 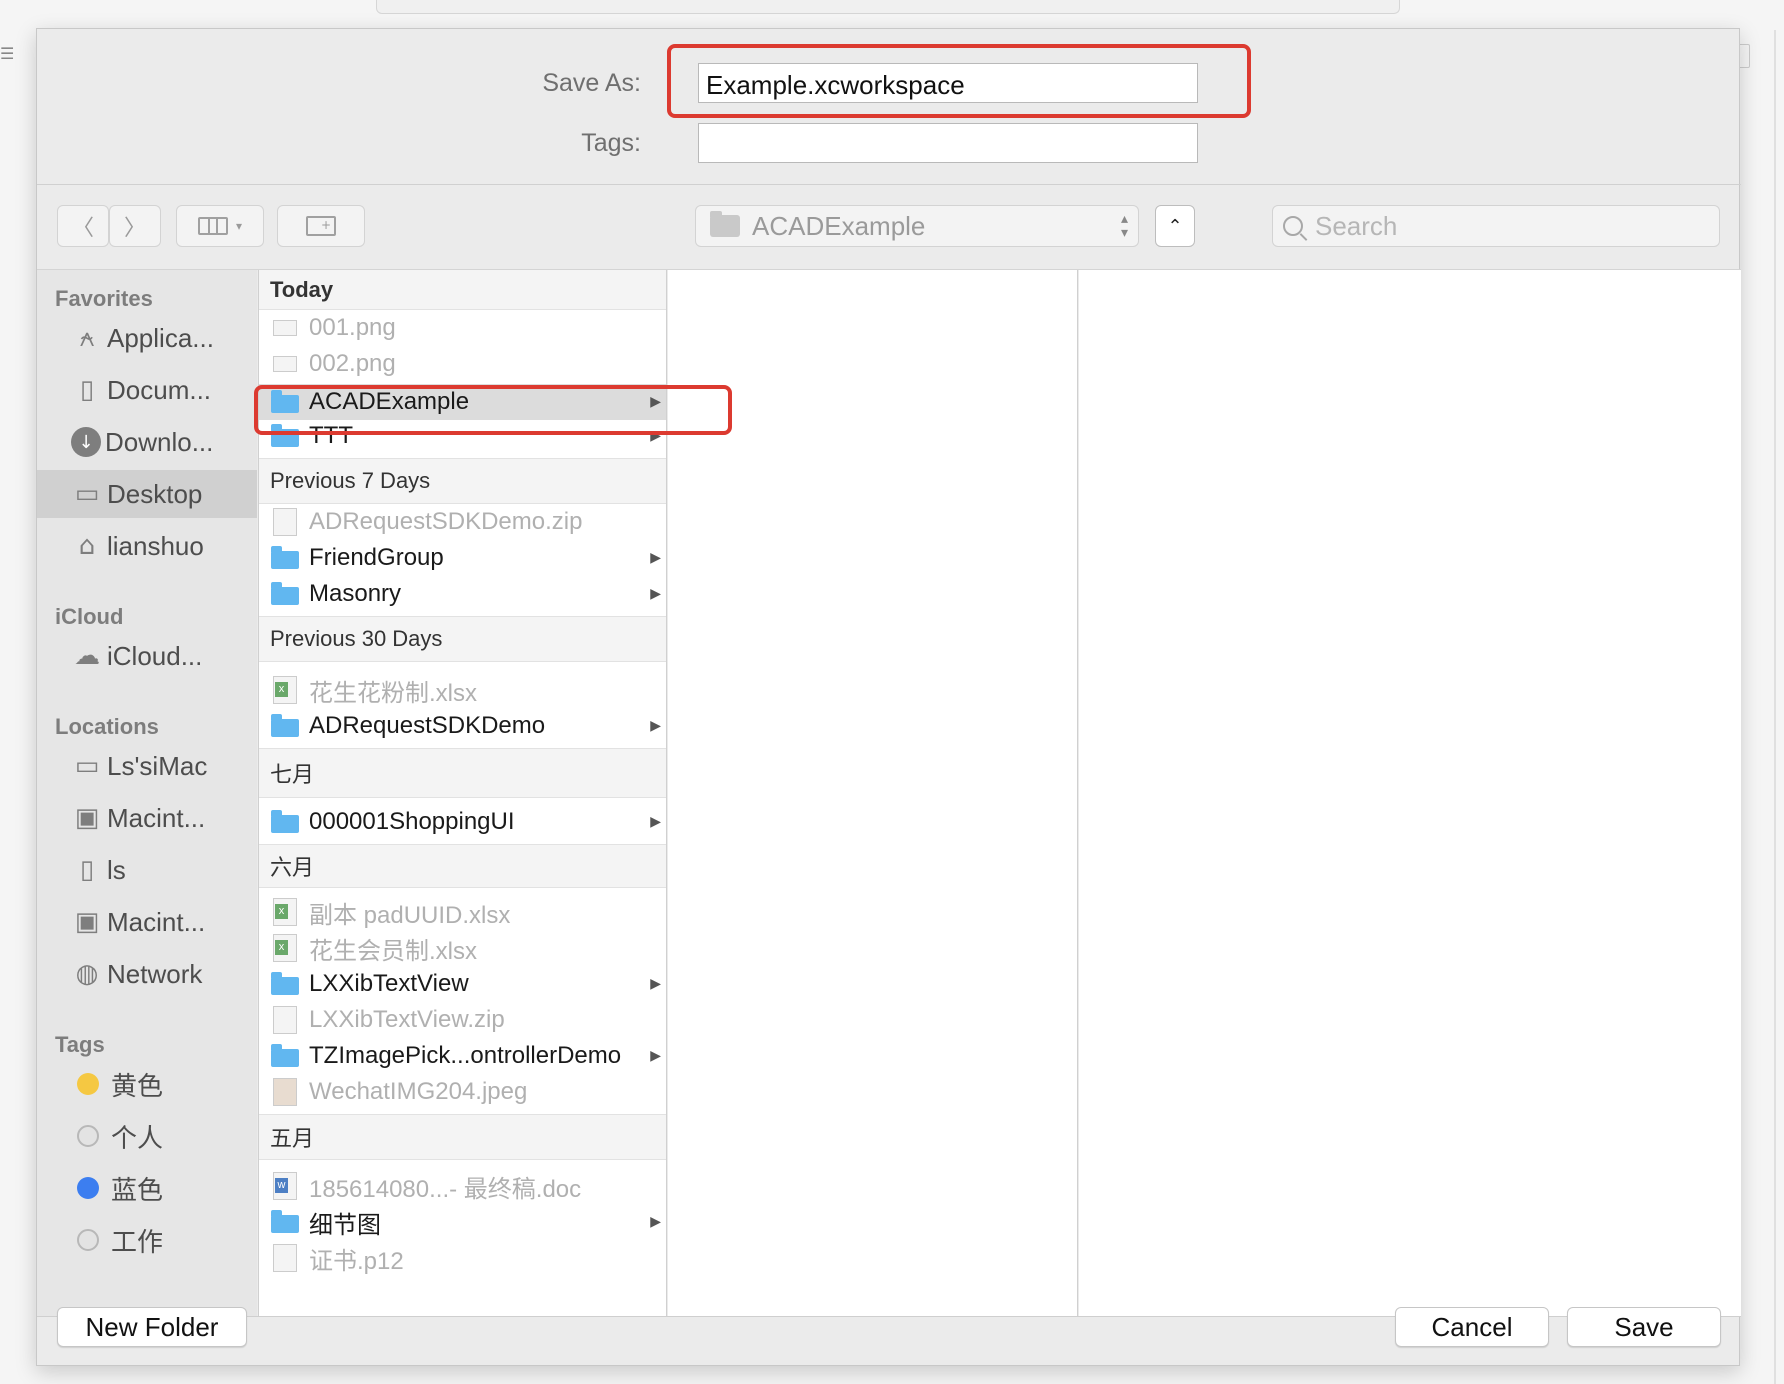 What do you see at coordinates (356, 1261) in the screenshot?
I see `item-name: 证书.p12` at bounding box center [356, 1261].